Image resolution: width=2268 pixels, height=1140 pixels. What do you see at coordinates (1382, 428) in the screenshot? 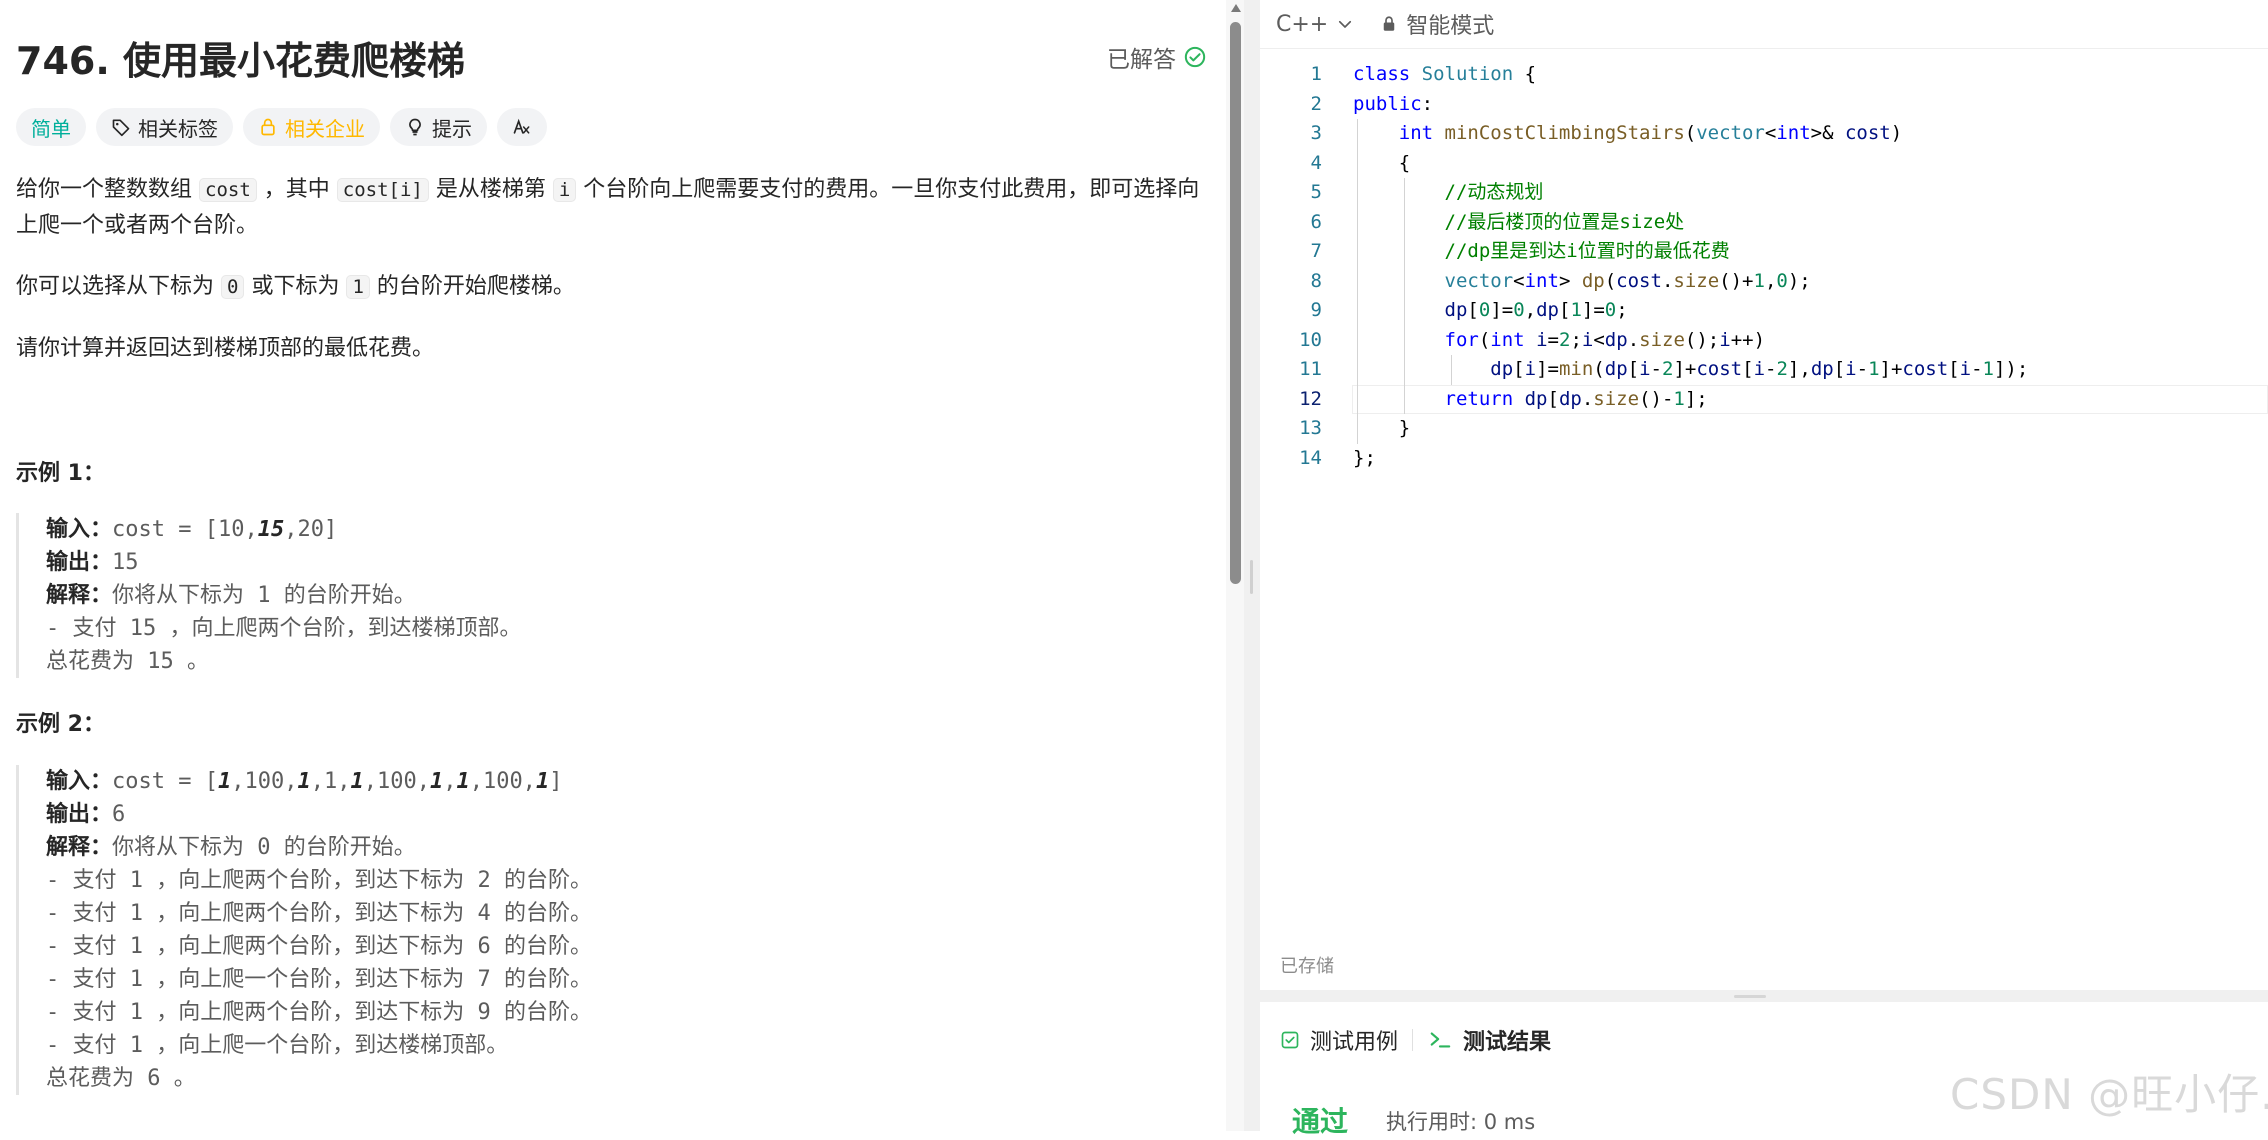
I see `code-text: }` at bounding box center [1382, 428].